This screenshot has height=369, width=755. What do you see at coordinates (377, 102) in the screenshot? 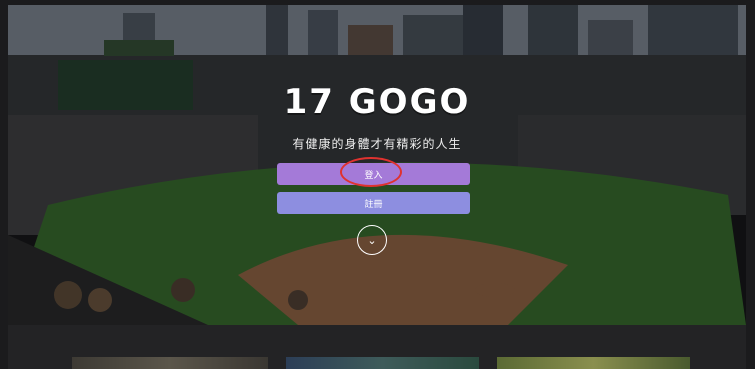
I see `page-title: 17 GOGO` at bounding box center [377, 102].